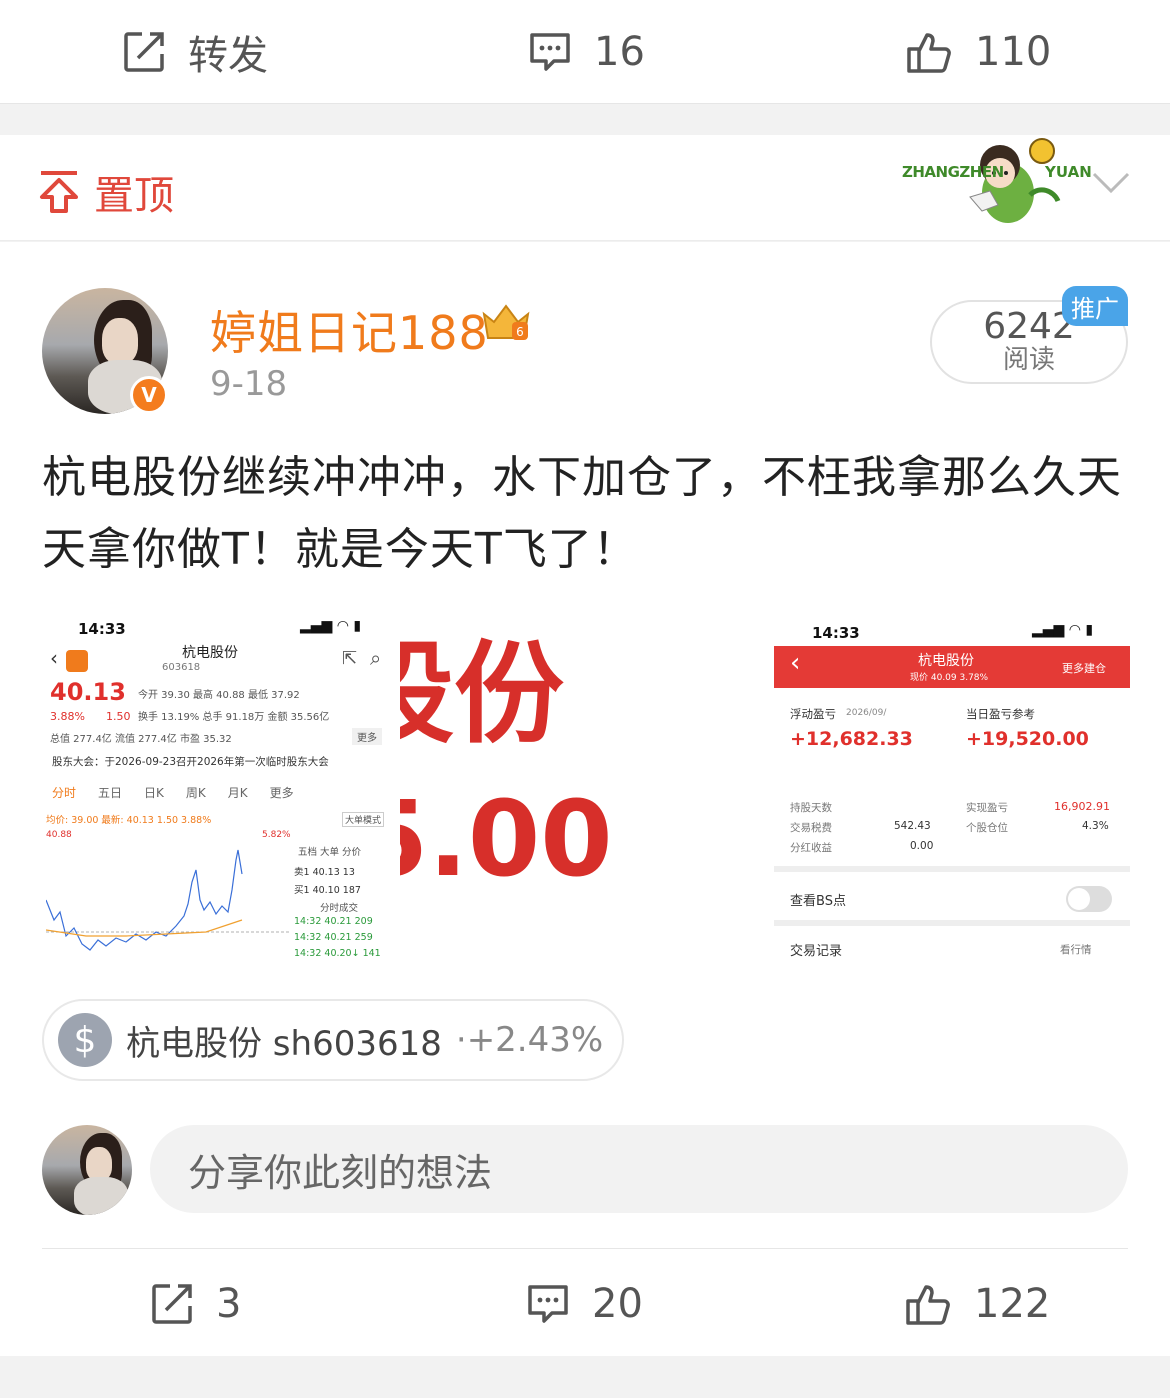  What do you see at coordinates (154, 793) in the screenshot?
I see `tab-day-k: 日K` at bounding box center [154, 793].